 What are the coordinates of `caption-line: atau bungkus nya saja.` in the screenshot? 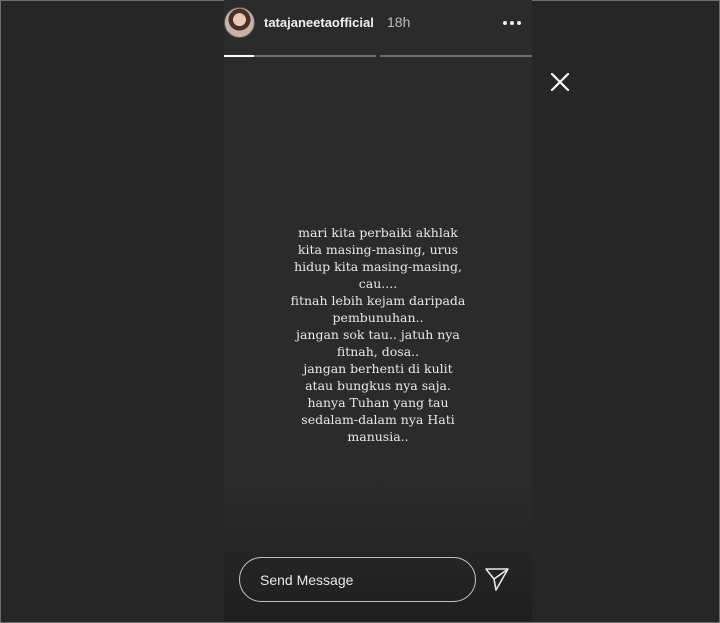 It's located at (378, 385).